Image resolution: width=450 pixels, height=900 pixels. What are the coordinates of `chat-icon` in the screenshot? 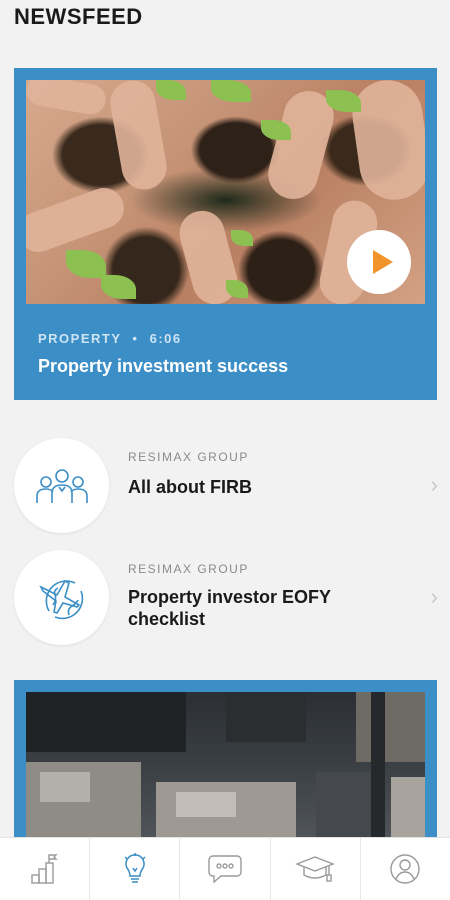 It's located at (225, 869).